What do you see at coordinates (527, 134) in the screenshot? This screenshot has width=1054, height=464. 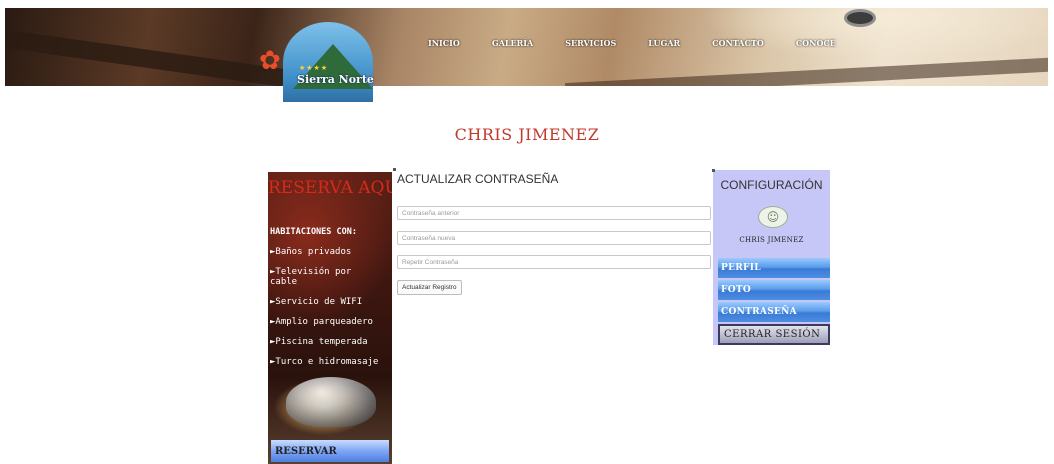 I see `page-title: CHRIS JIMENEZ` at bounding box center [527, 134].